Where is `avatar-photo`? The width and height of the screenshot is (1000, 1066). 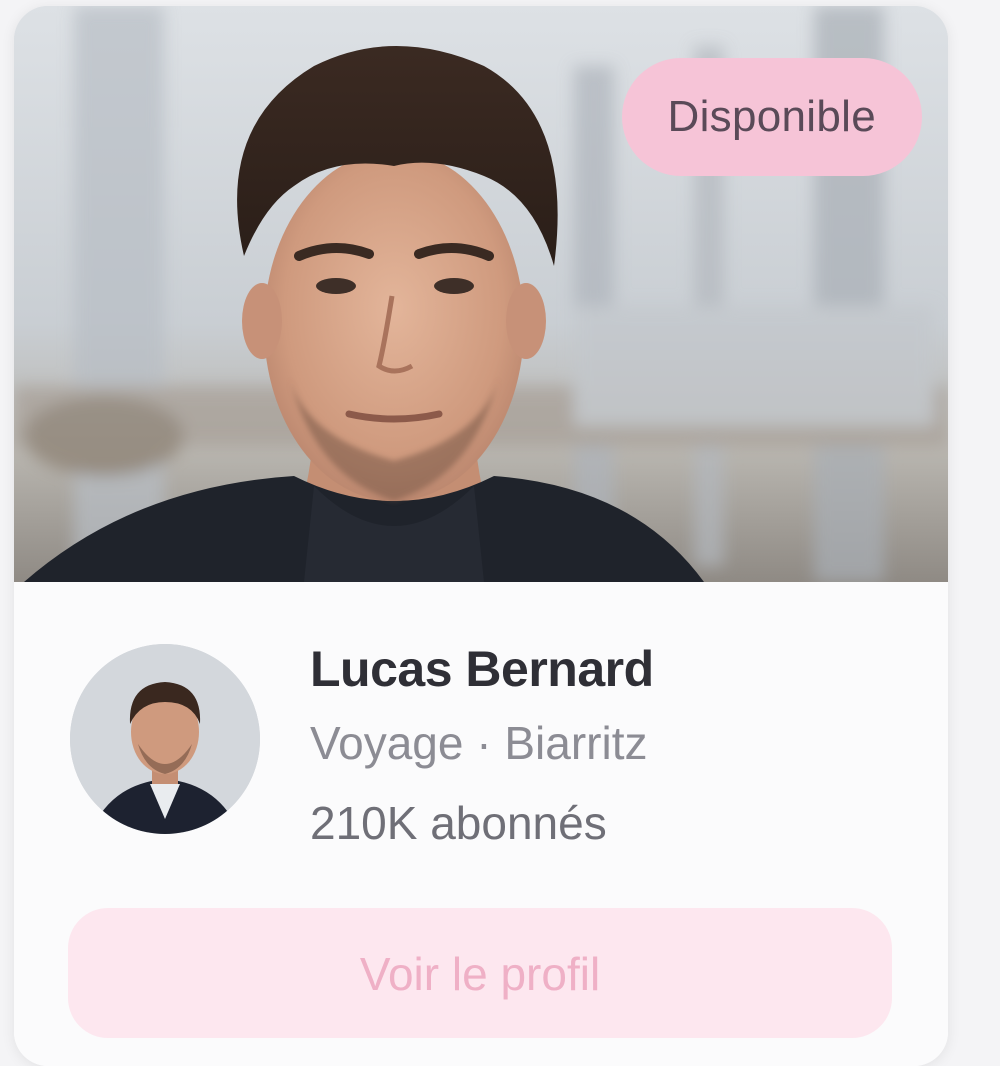 avatar-photo is located at coordinates (165, 739).